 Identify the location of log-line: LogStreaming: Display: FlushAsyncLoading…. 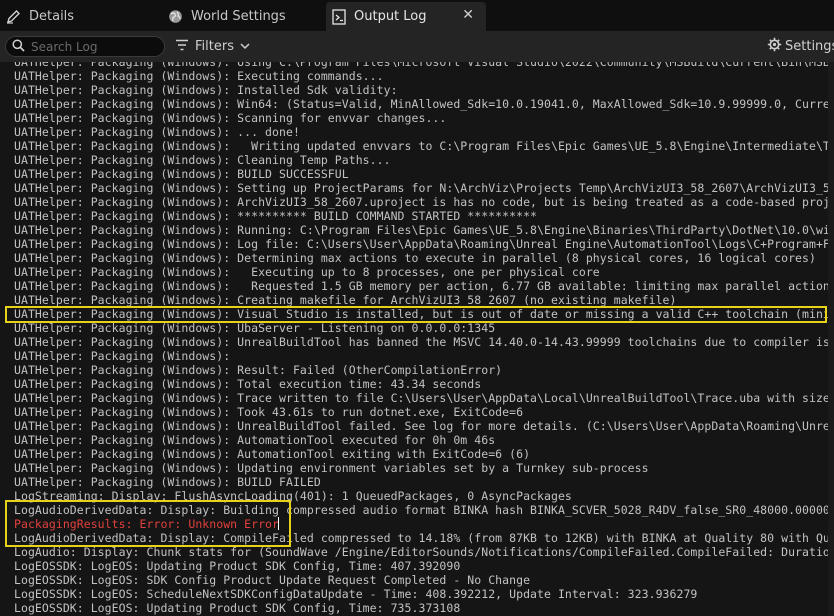
(293, 496).